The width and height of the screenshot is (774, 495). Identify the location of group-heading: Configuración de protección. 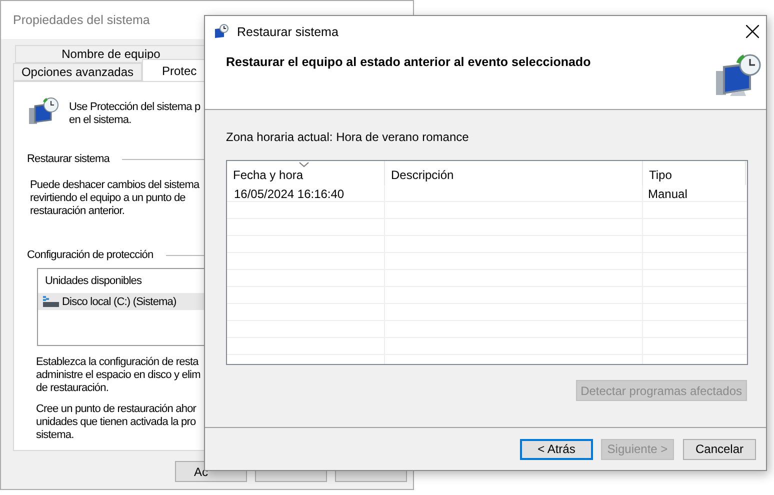
(90, 255).